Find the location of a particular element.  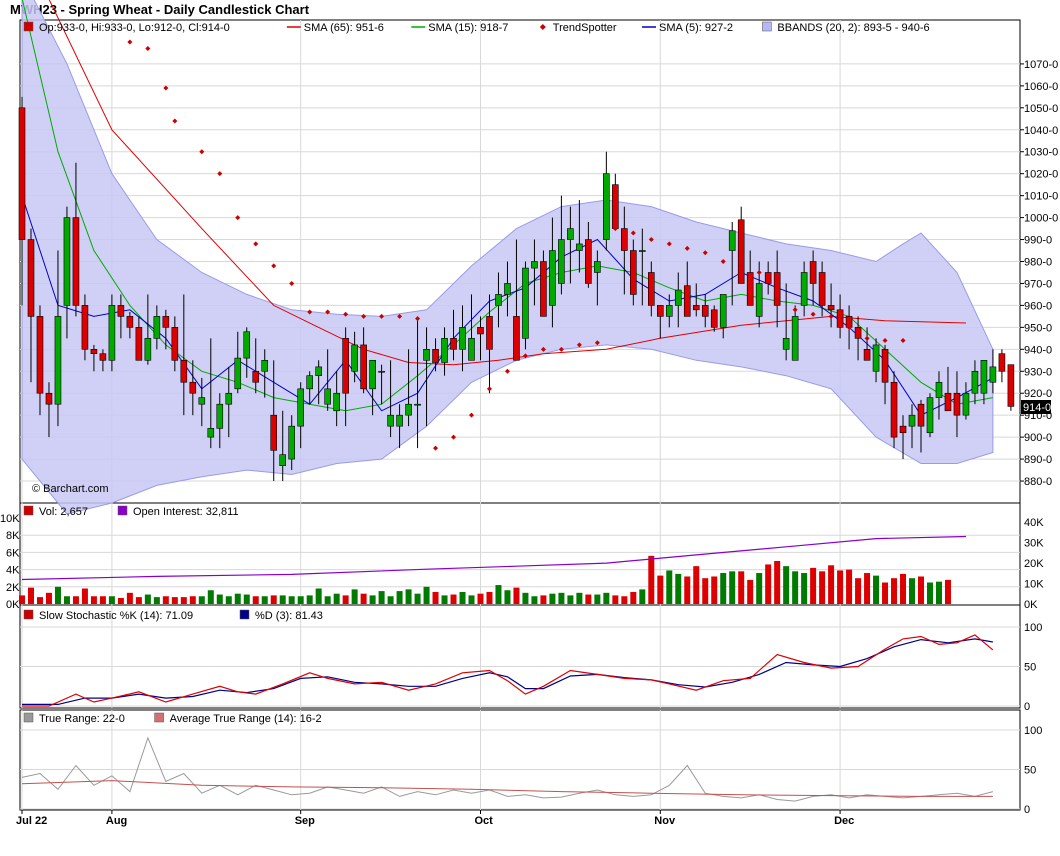

volume-tick-label-right: 0K is located at coordinates (1031, 605).